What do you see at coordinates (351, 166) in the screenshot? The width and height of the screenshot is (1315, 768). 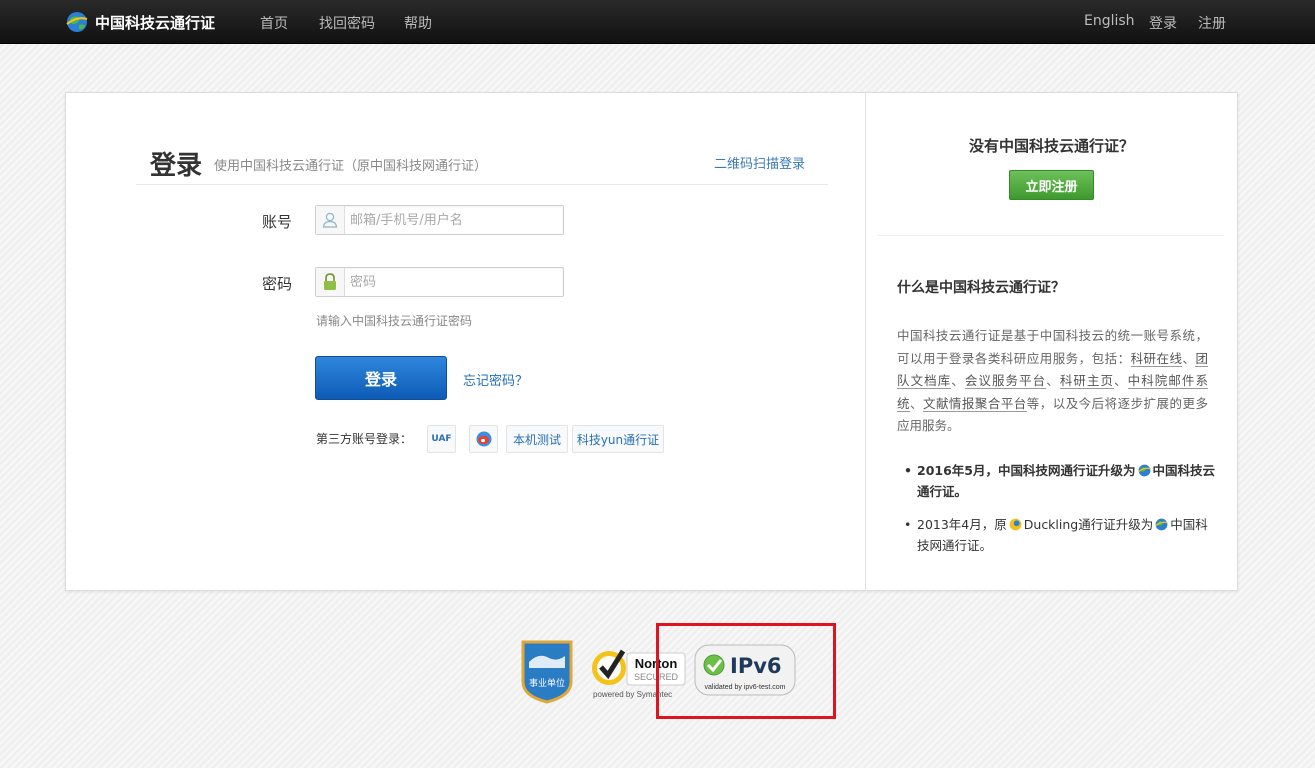 I see `login-subtitle: 使用中国科技云通行证（原中国科技网通行证）` at bounding box center [351, 166].